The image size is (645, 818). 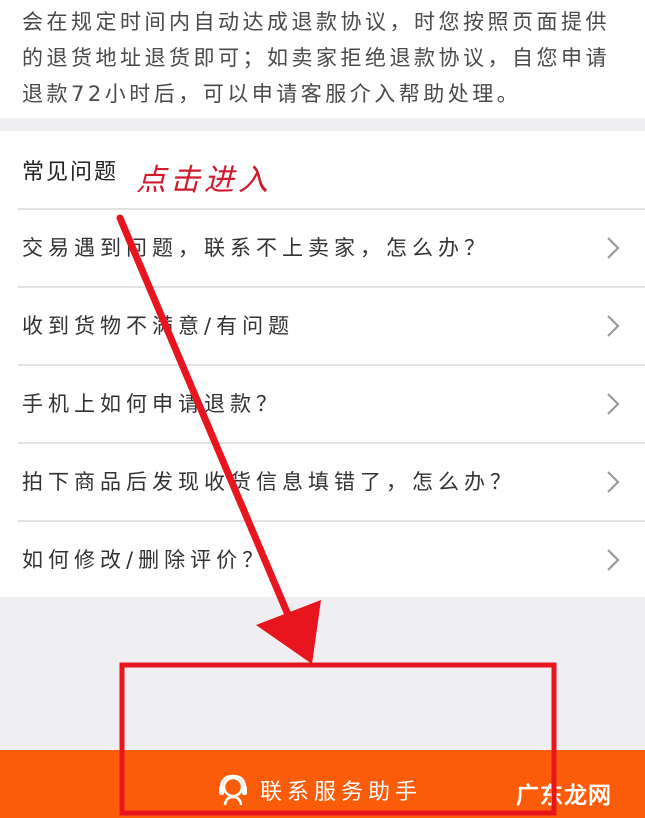 What do you see at coordinates (233, 790) in the screenshot?
I see `customer-service-icon` at bounding box center [233, 790].